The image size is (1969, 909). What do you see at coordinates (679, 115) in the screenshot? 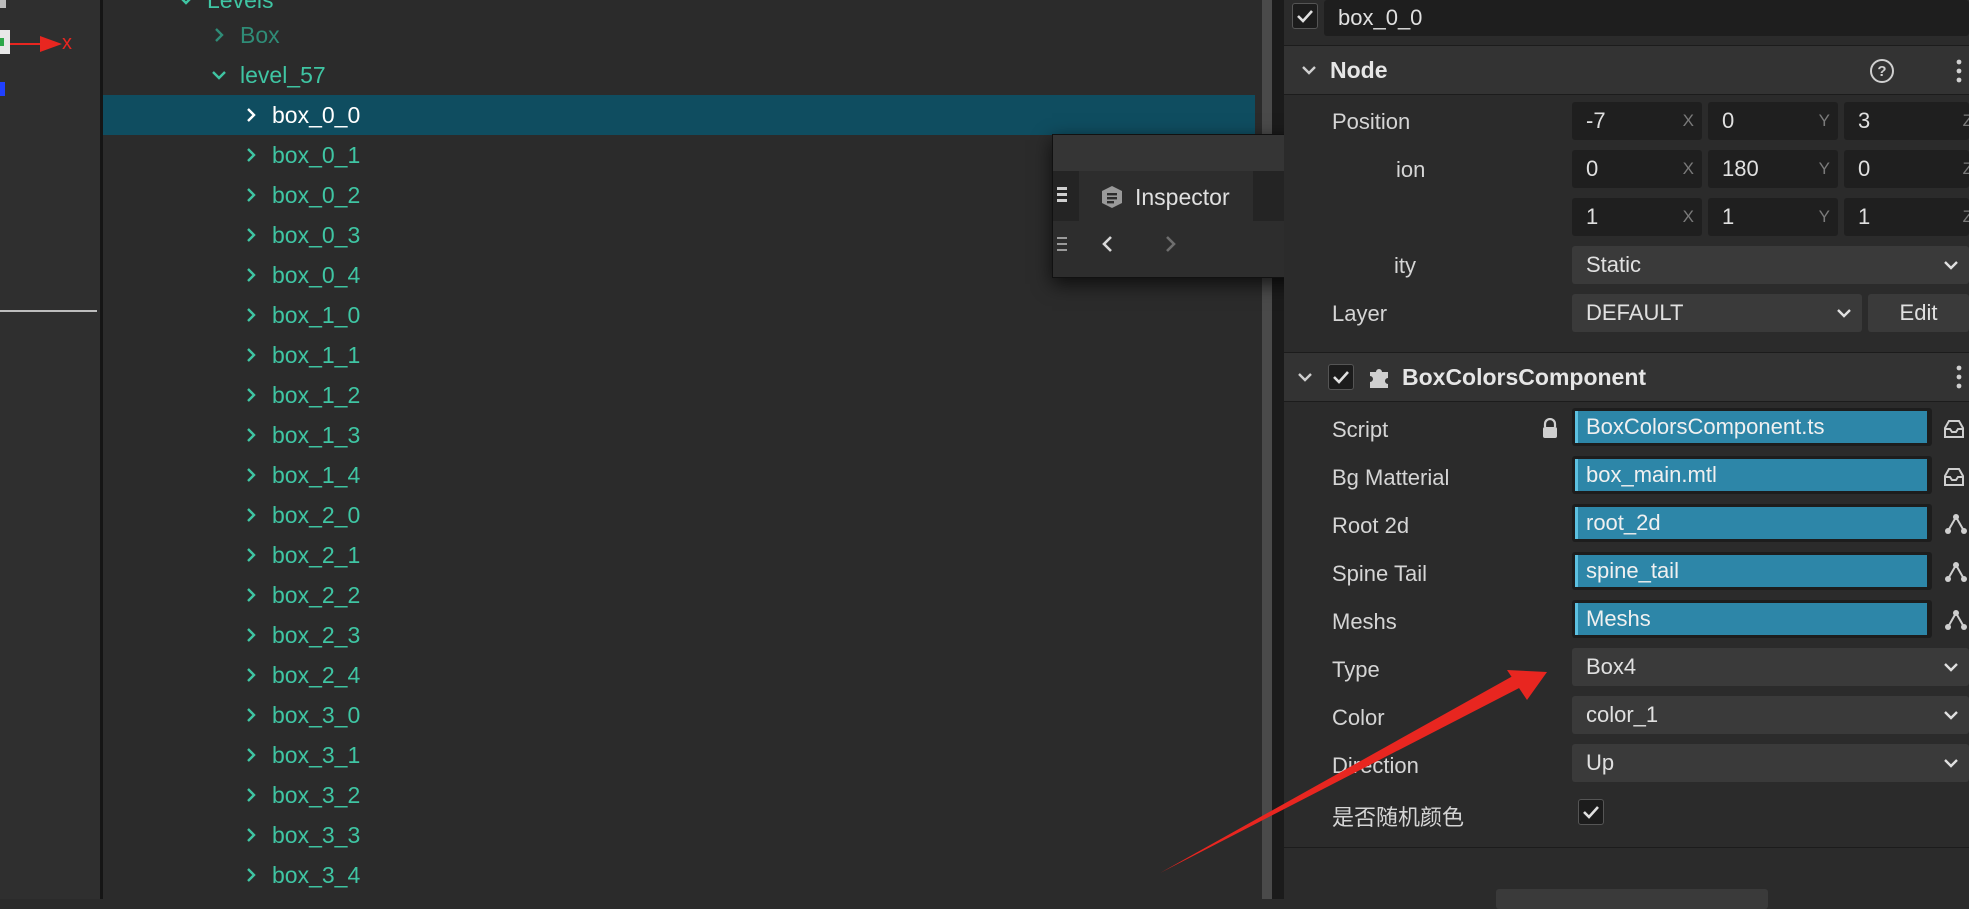
I see `tree-item-box-0-0: box_0_0` at bounding box center [679, 115].